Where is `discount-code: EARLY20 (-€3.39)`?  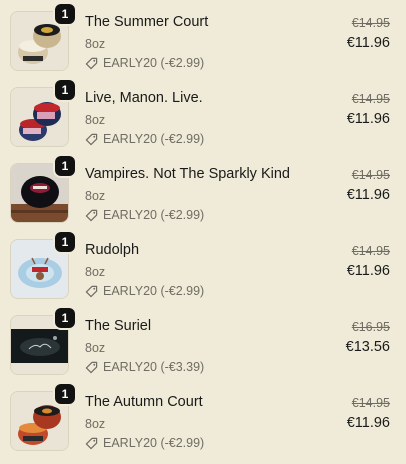 discount-code: EARLY20 (-€3.39) is located at coordinates (144, 367).